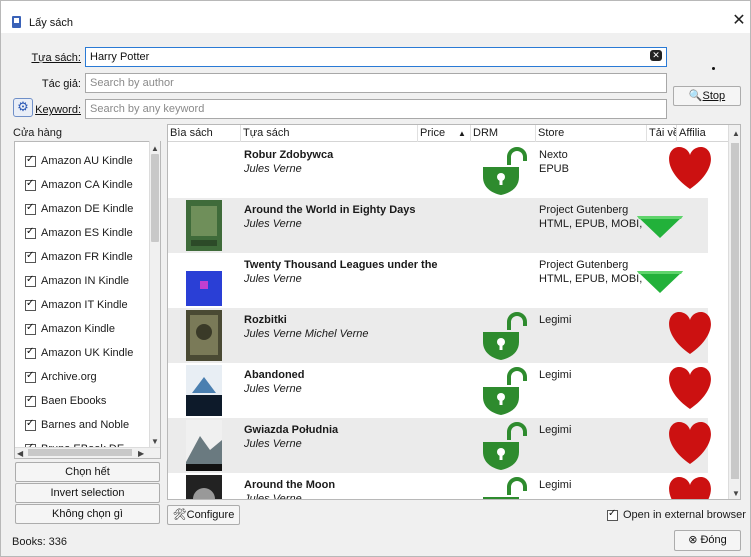  Describe the element at coordinates (204, 133) in the screenshot. I see `col-cover: Bìa sách` at that location.